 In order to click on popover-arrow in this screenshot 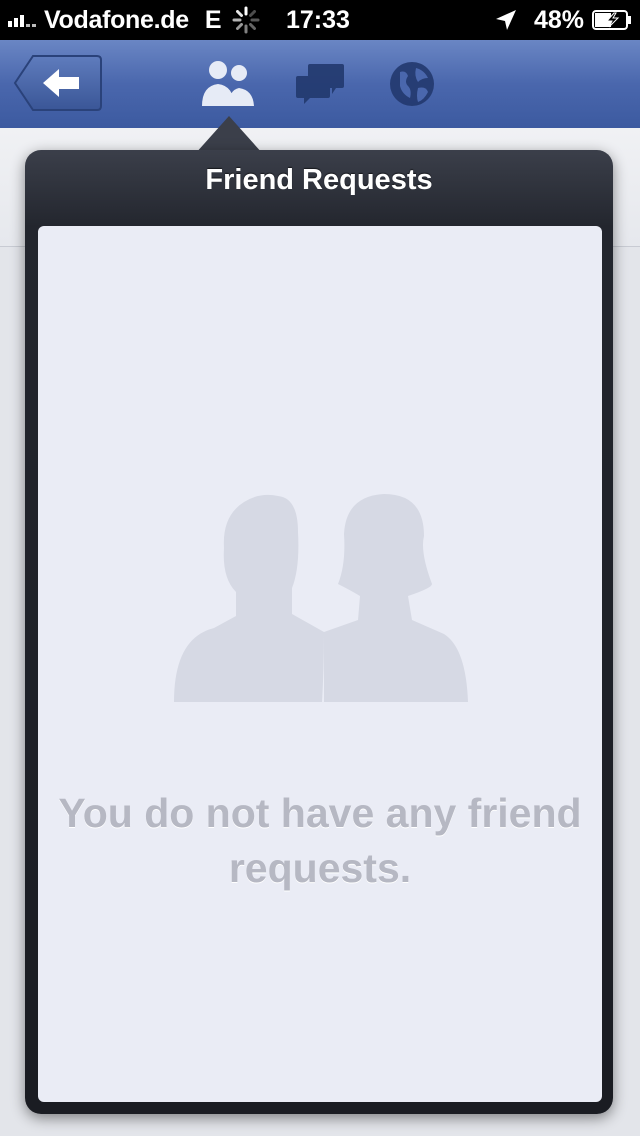, I will do `click(229, 135)`.